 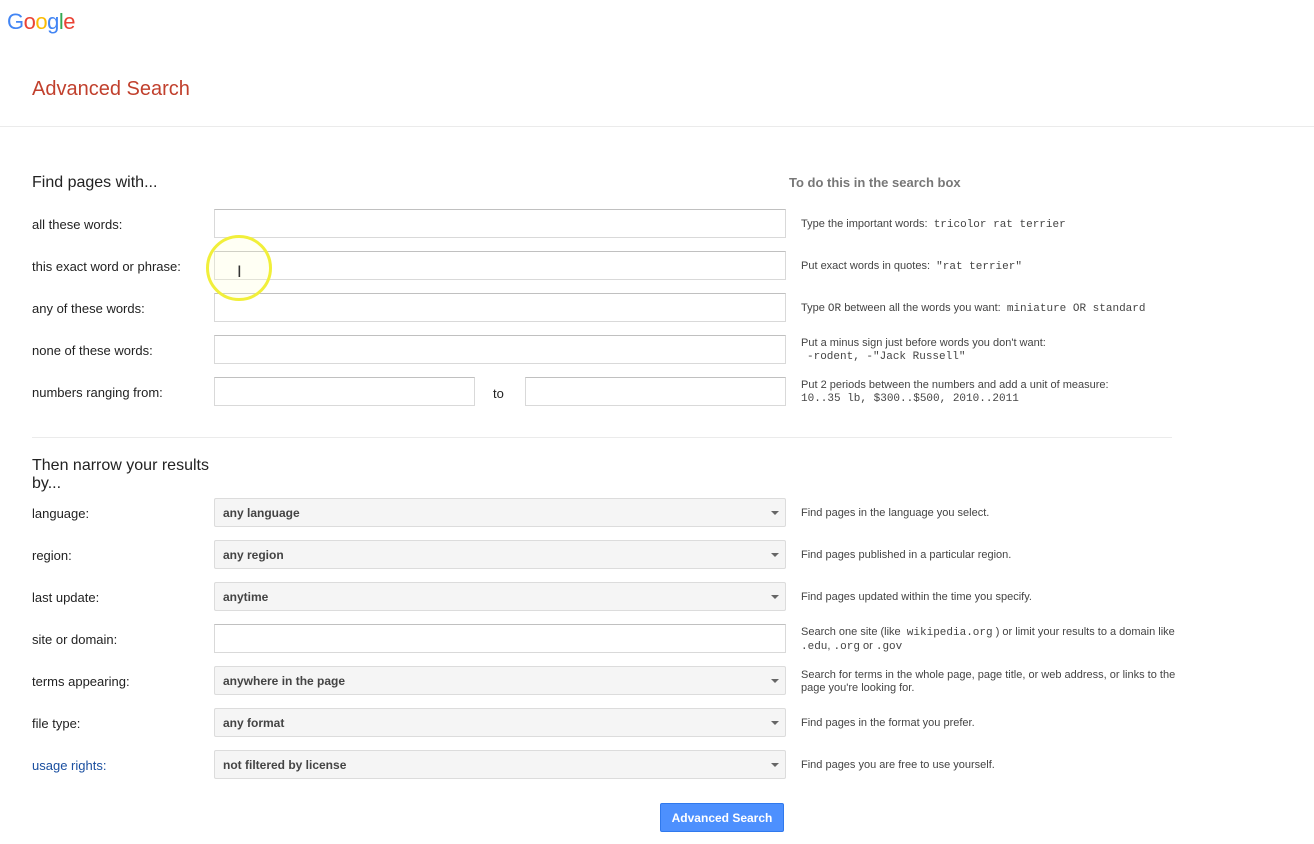 What do you see at coordinates (61, 513) in the screenshot?
I see `language-label: language:` at bounding box center [61, 513].